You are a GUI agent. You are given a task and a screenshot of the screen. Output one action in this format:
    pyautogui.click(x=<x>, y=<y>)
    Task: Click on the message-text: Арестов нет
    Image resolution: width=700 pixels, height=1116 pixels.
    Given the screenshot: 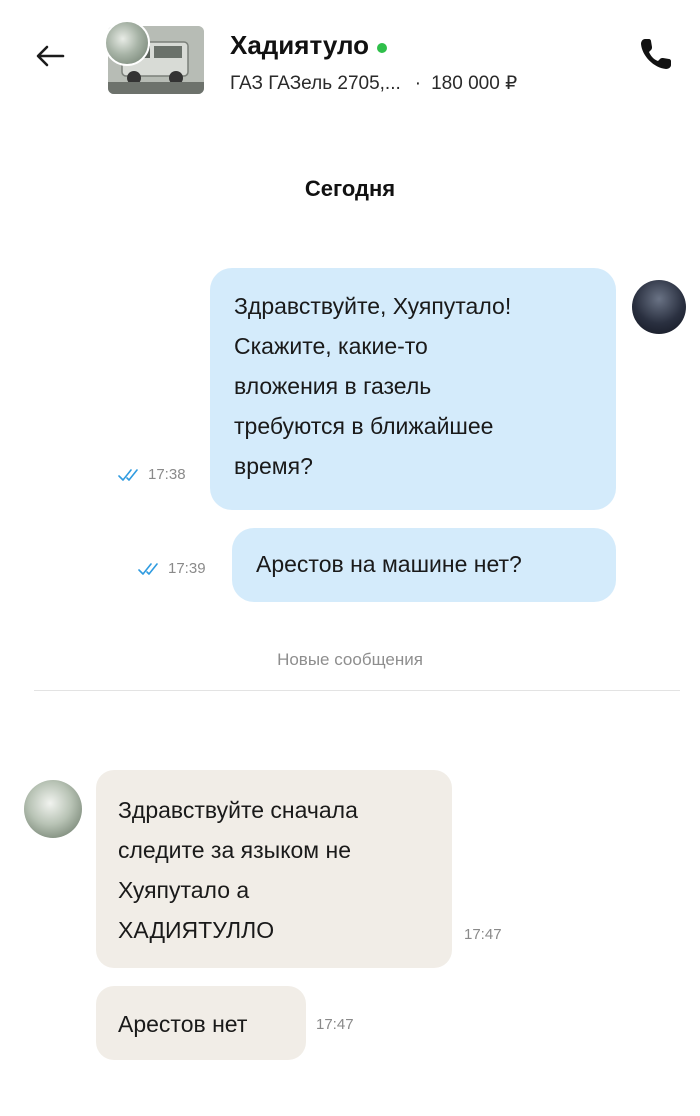 What is the action you would take?
    pyautogui.click(x=183, y=1024)
    